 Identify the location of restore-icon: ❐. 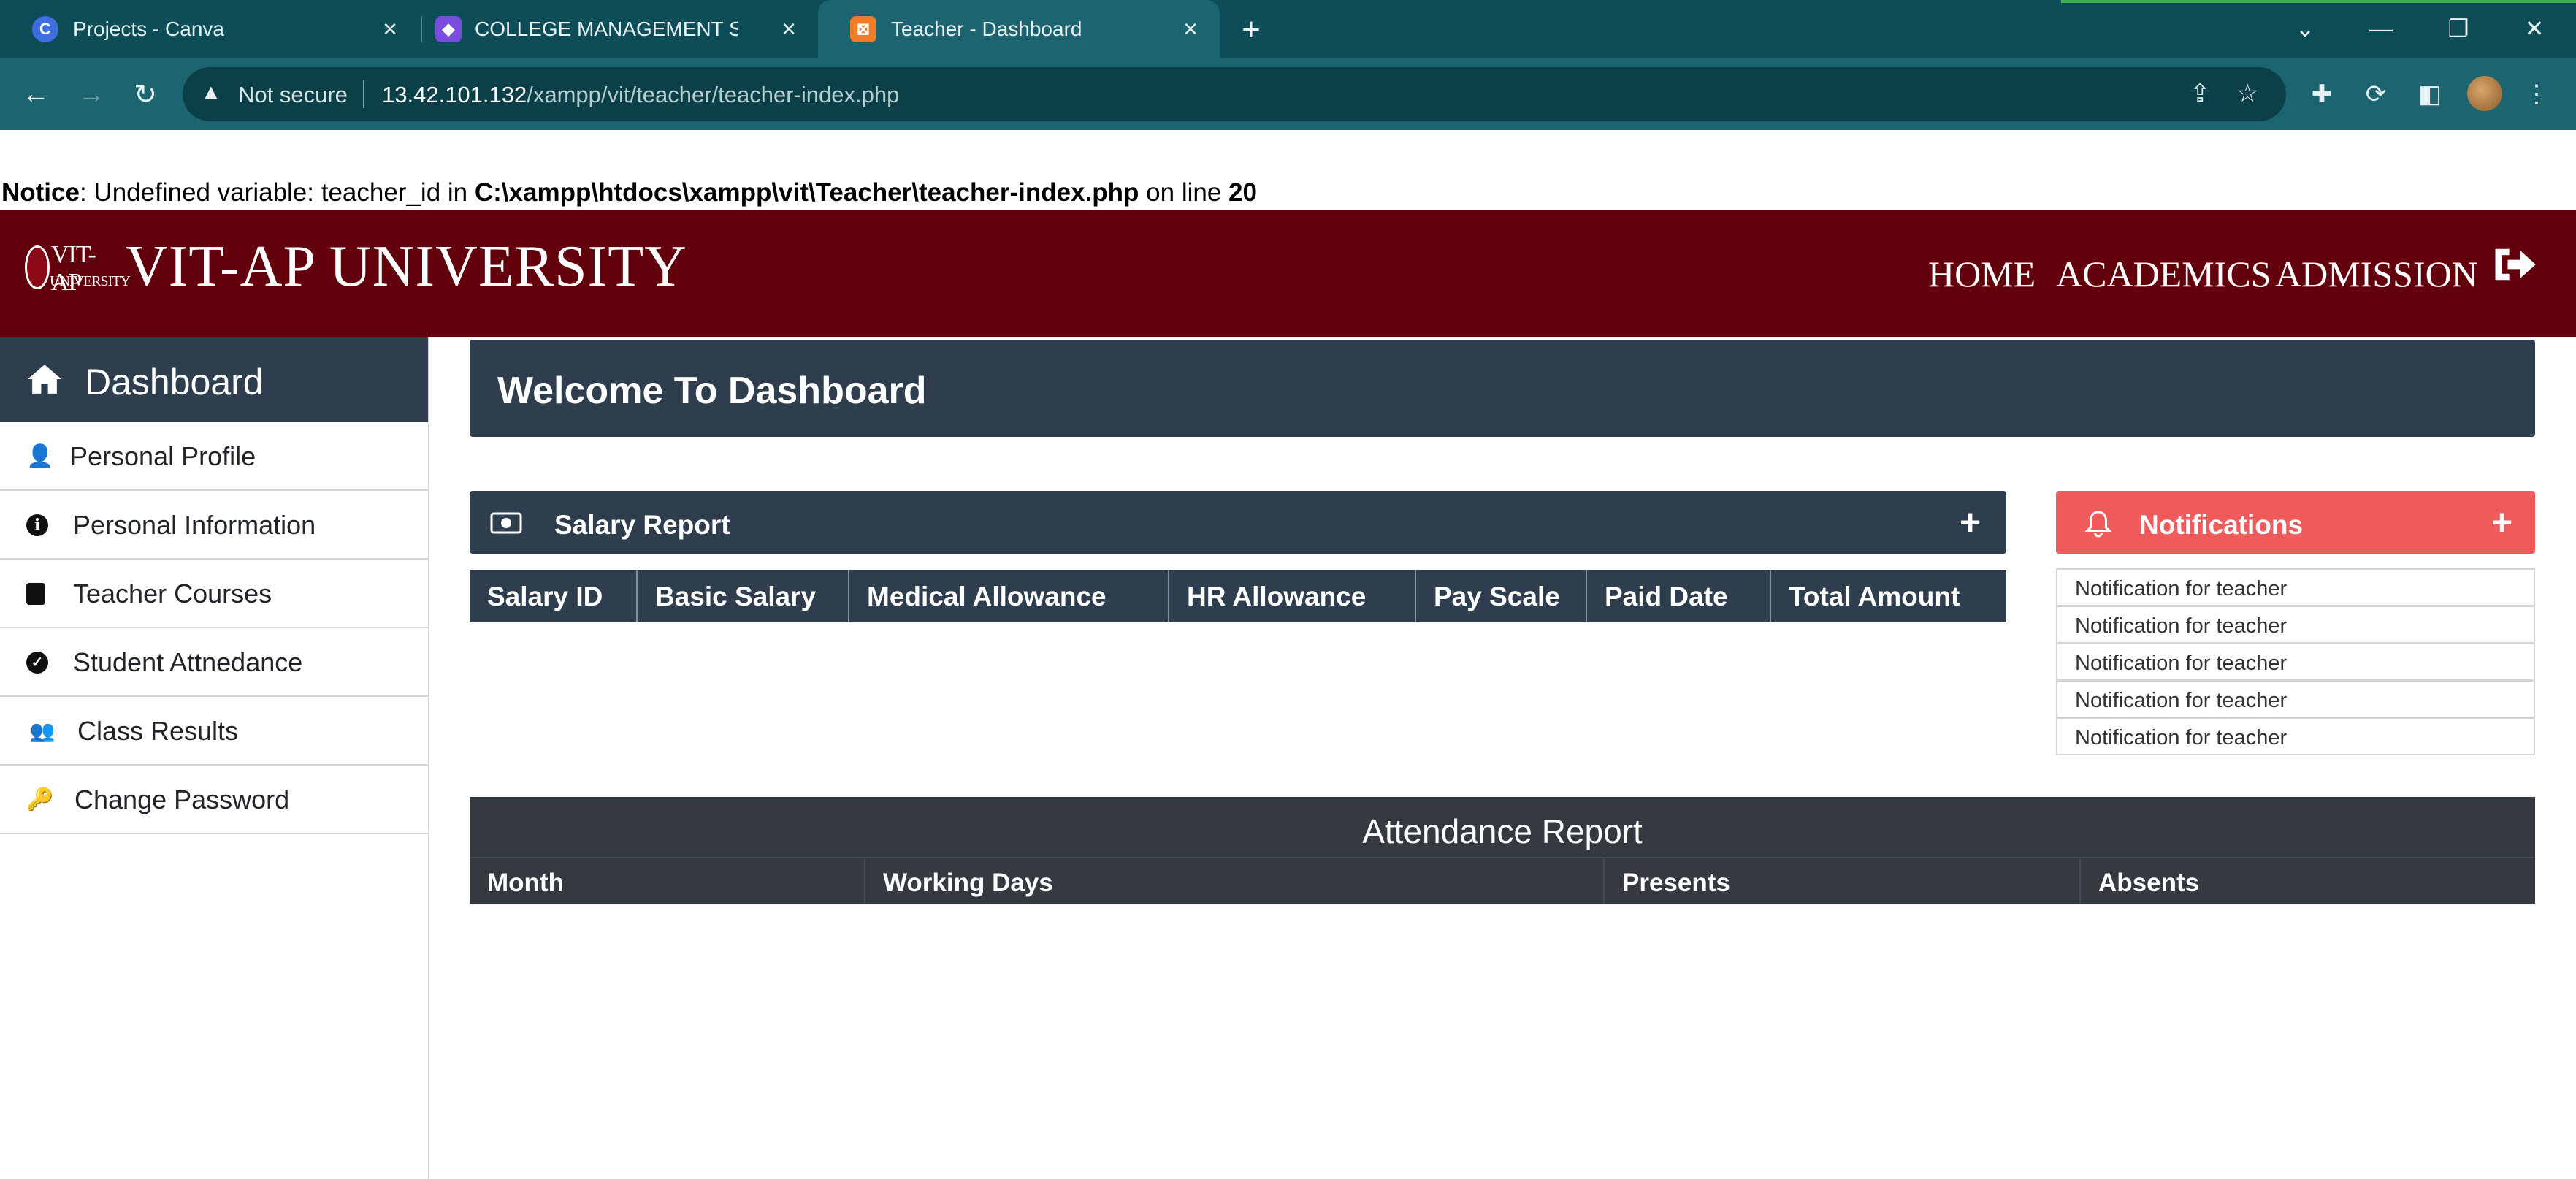
(2458, 28).